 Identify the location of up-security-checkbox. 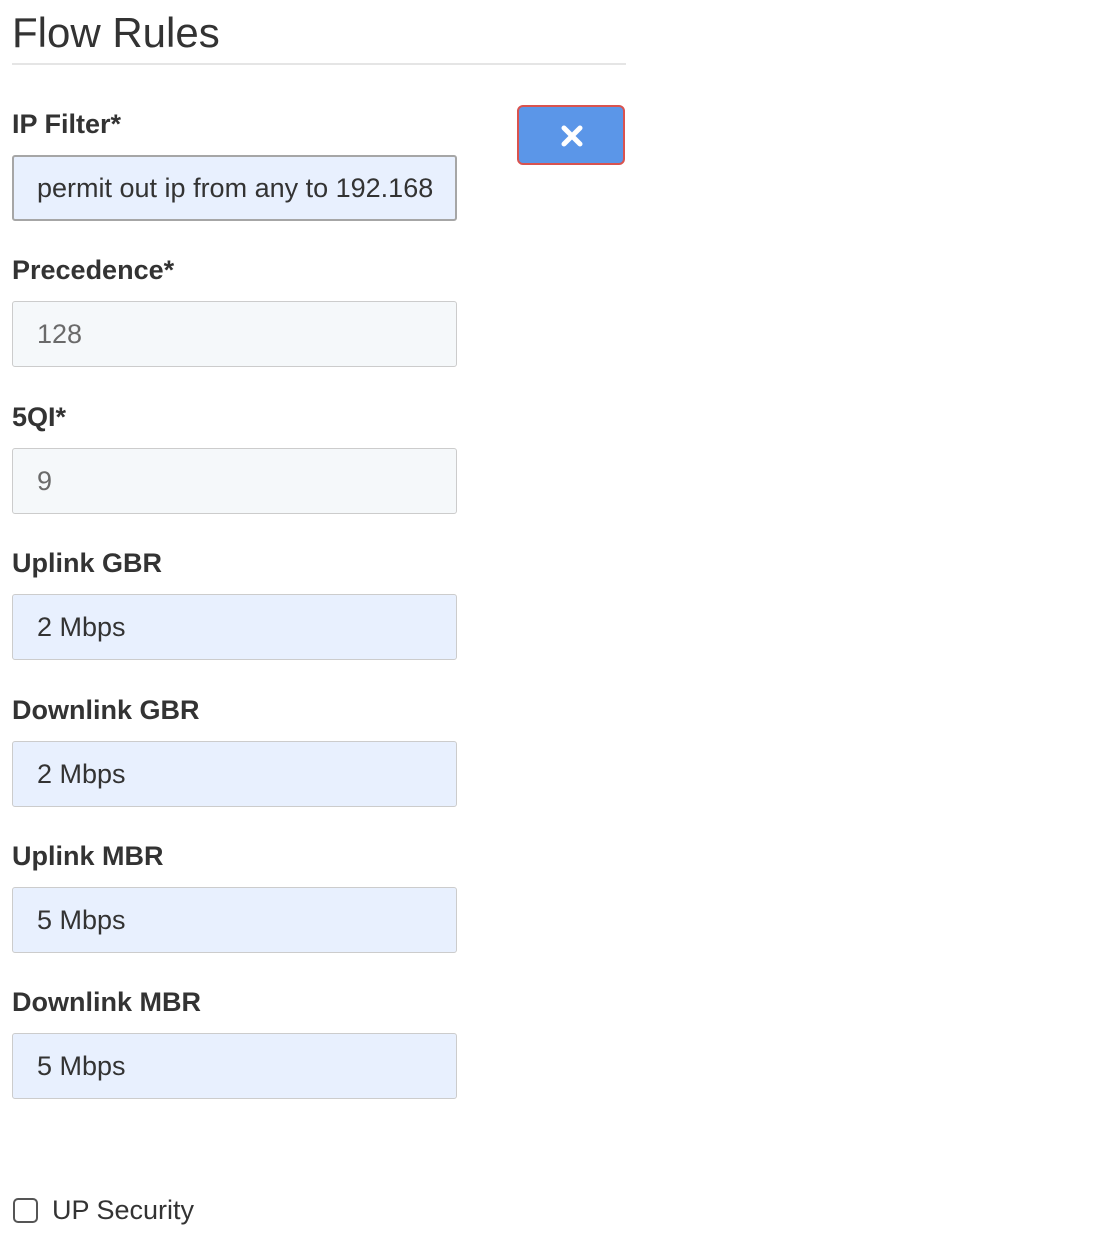
(25, 1210).